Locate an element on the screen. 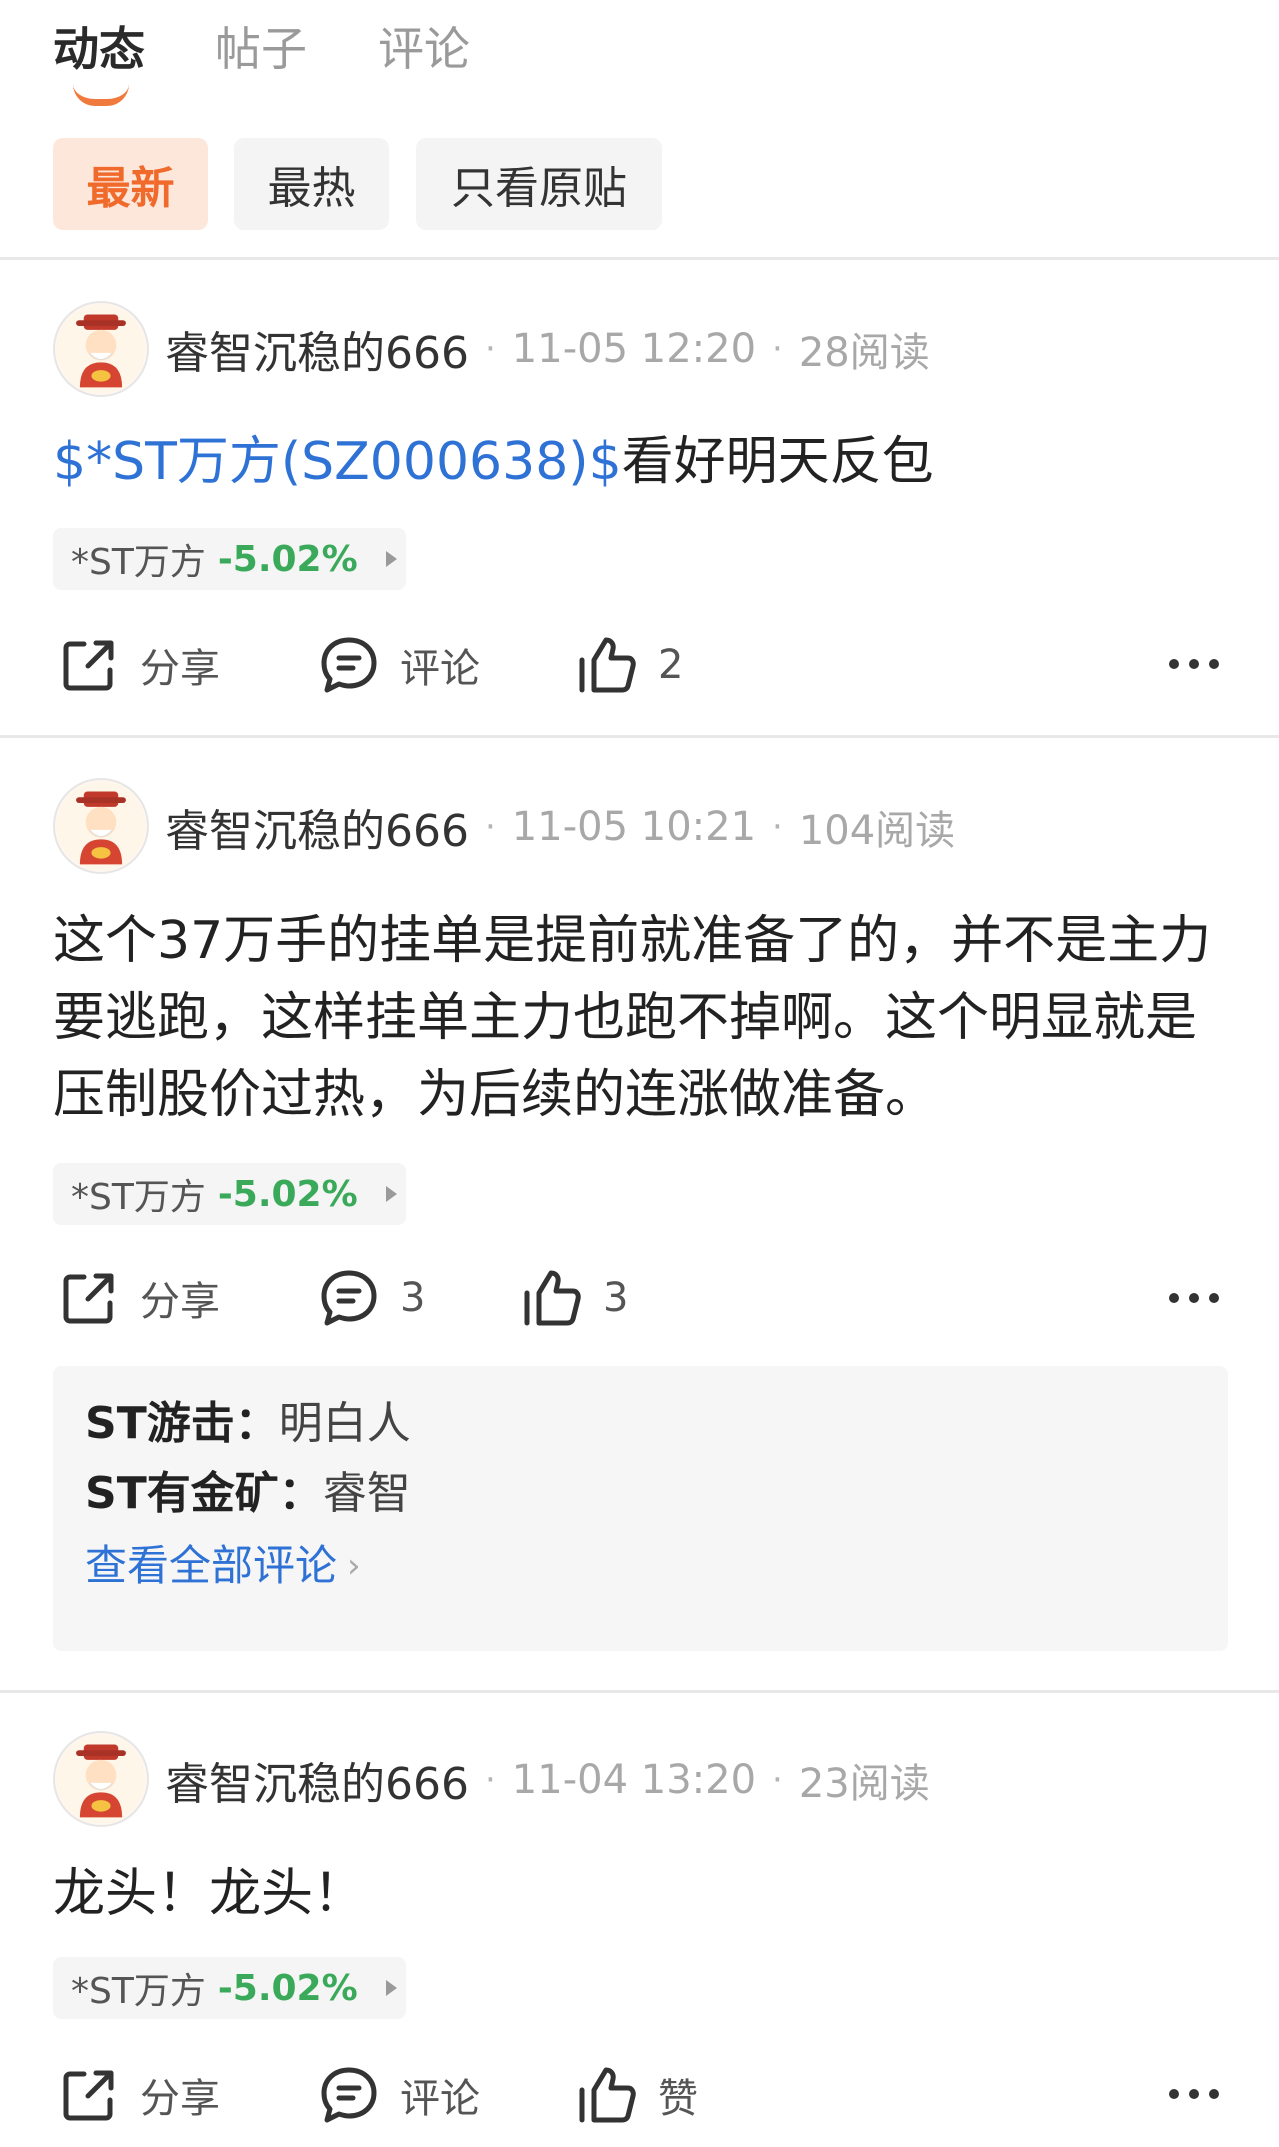 This screenshot has width=1279, height=2147. post-content: $*ST万方(SZ000638)$看好明天反包 is located at coordinates (643, 462).